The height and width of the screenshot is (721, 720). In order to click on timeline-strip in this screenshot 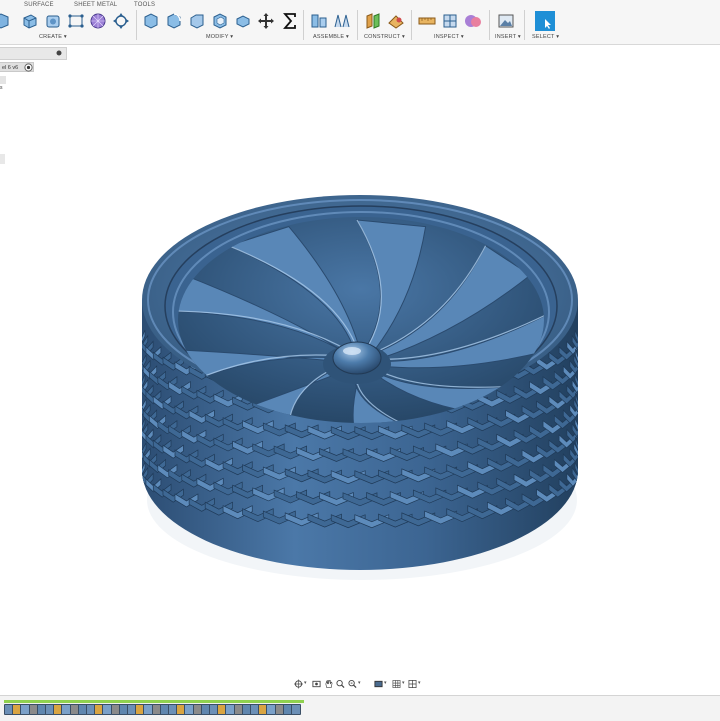, I will do `click(154, 708)`.